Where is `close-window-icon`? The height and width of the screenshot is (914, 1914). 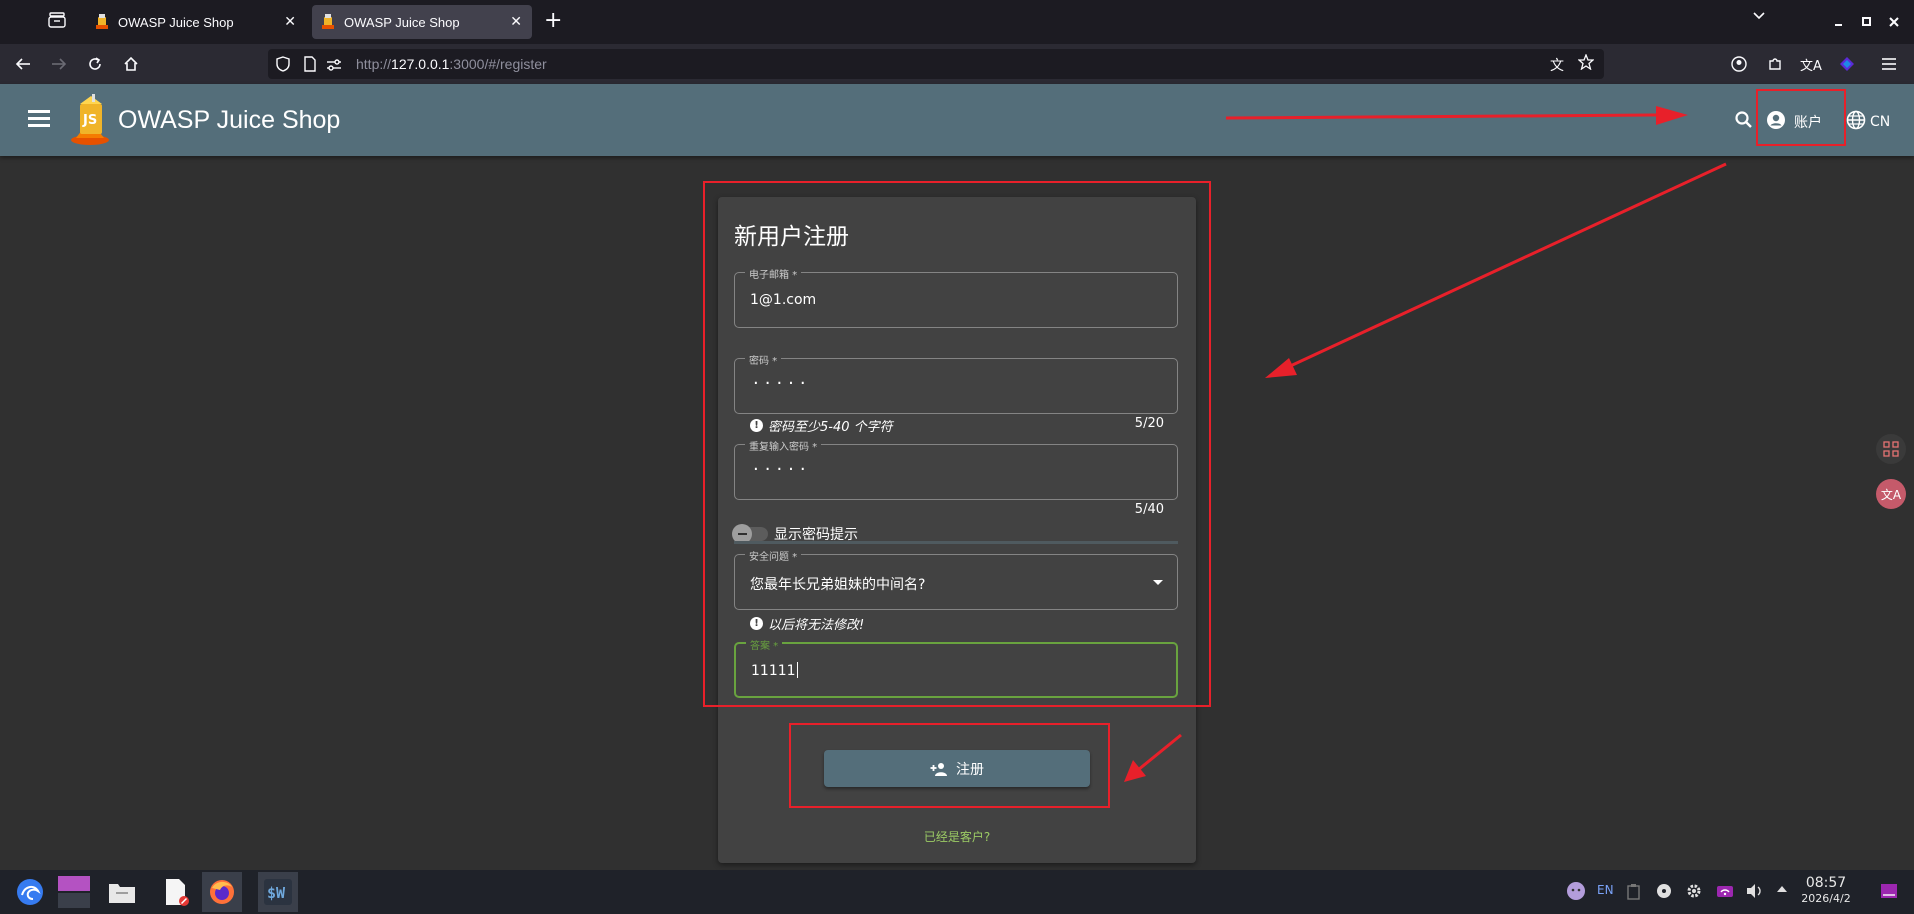 close-window-icon is located at coordinates (1894, 23).